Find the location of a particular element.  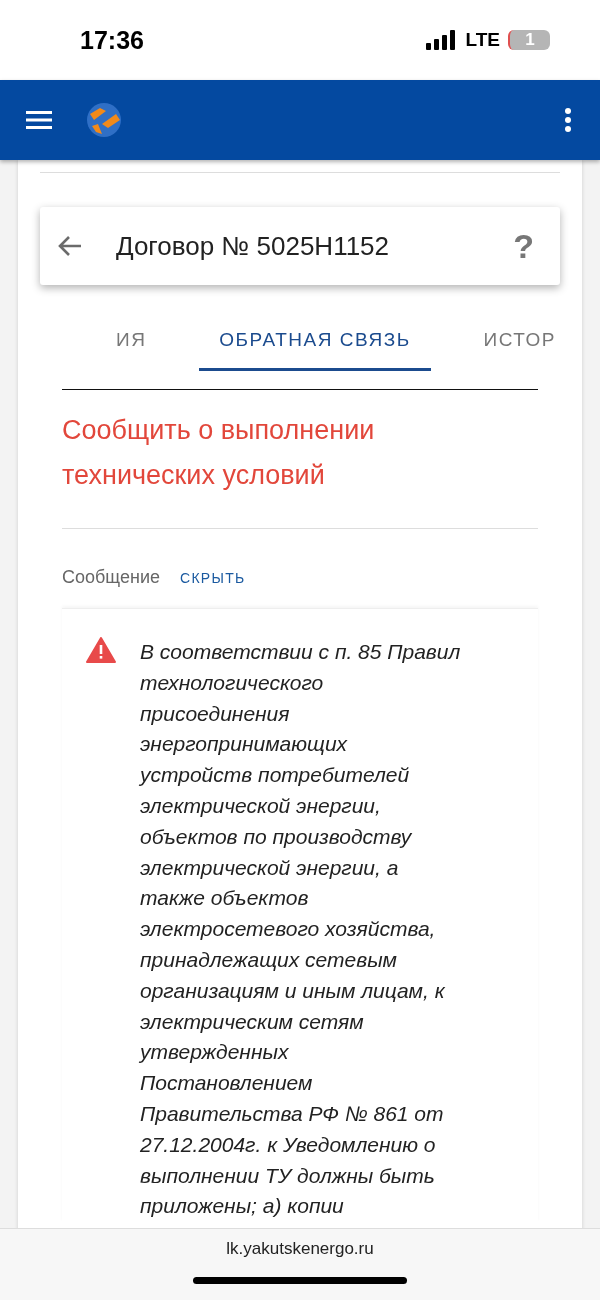

back-arrow-icon is located at coordinates (70, 246).